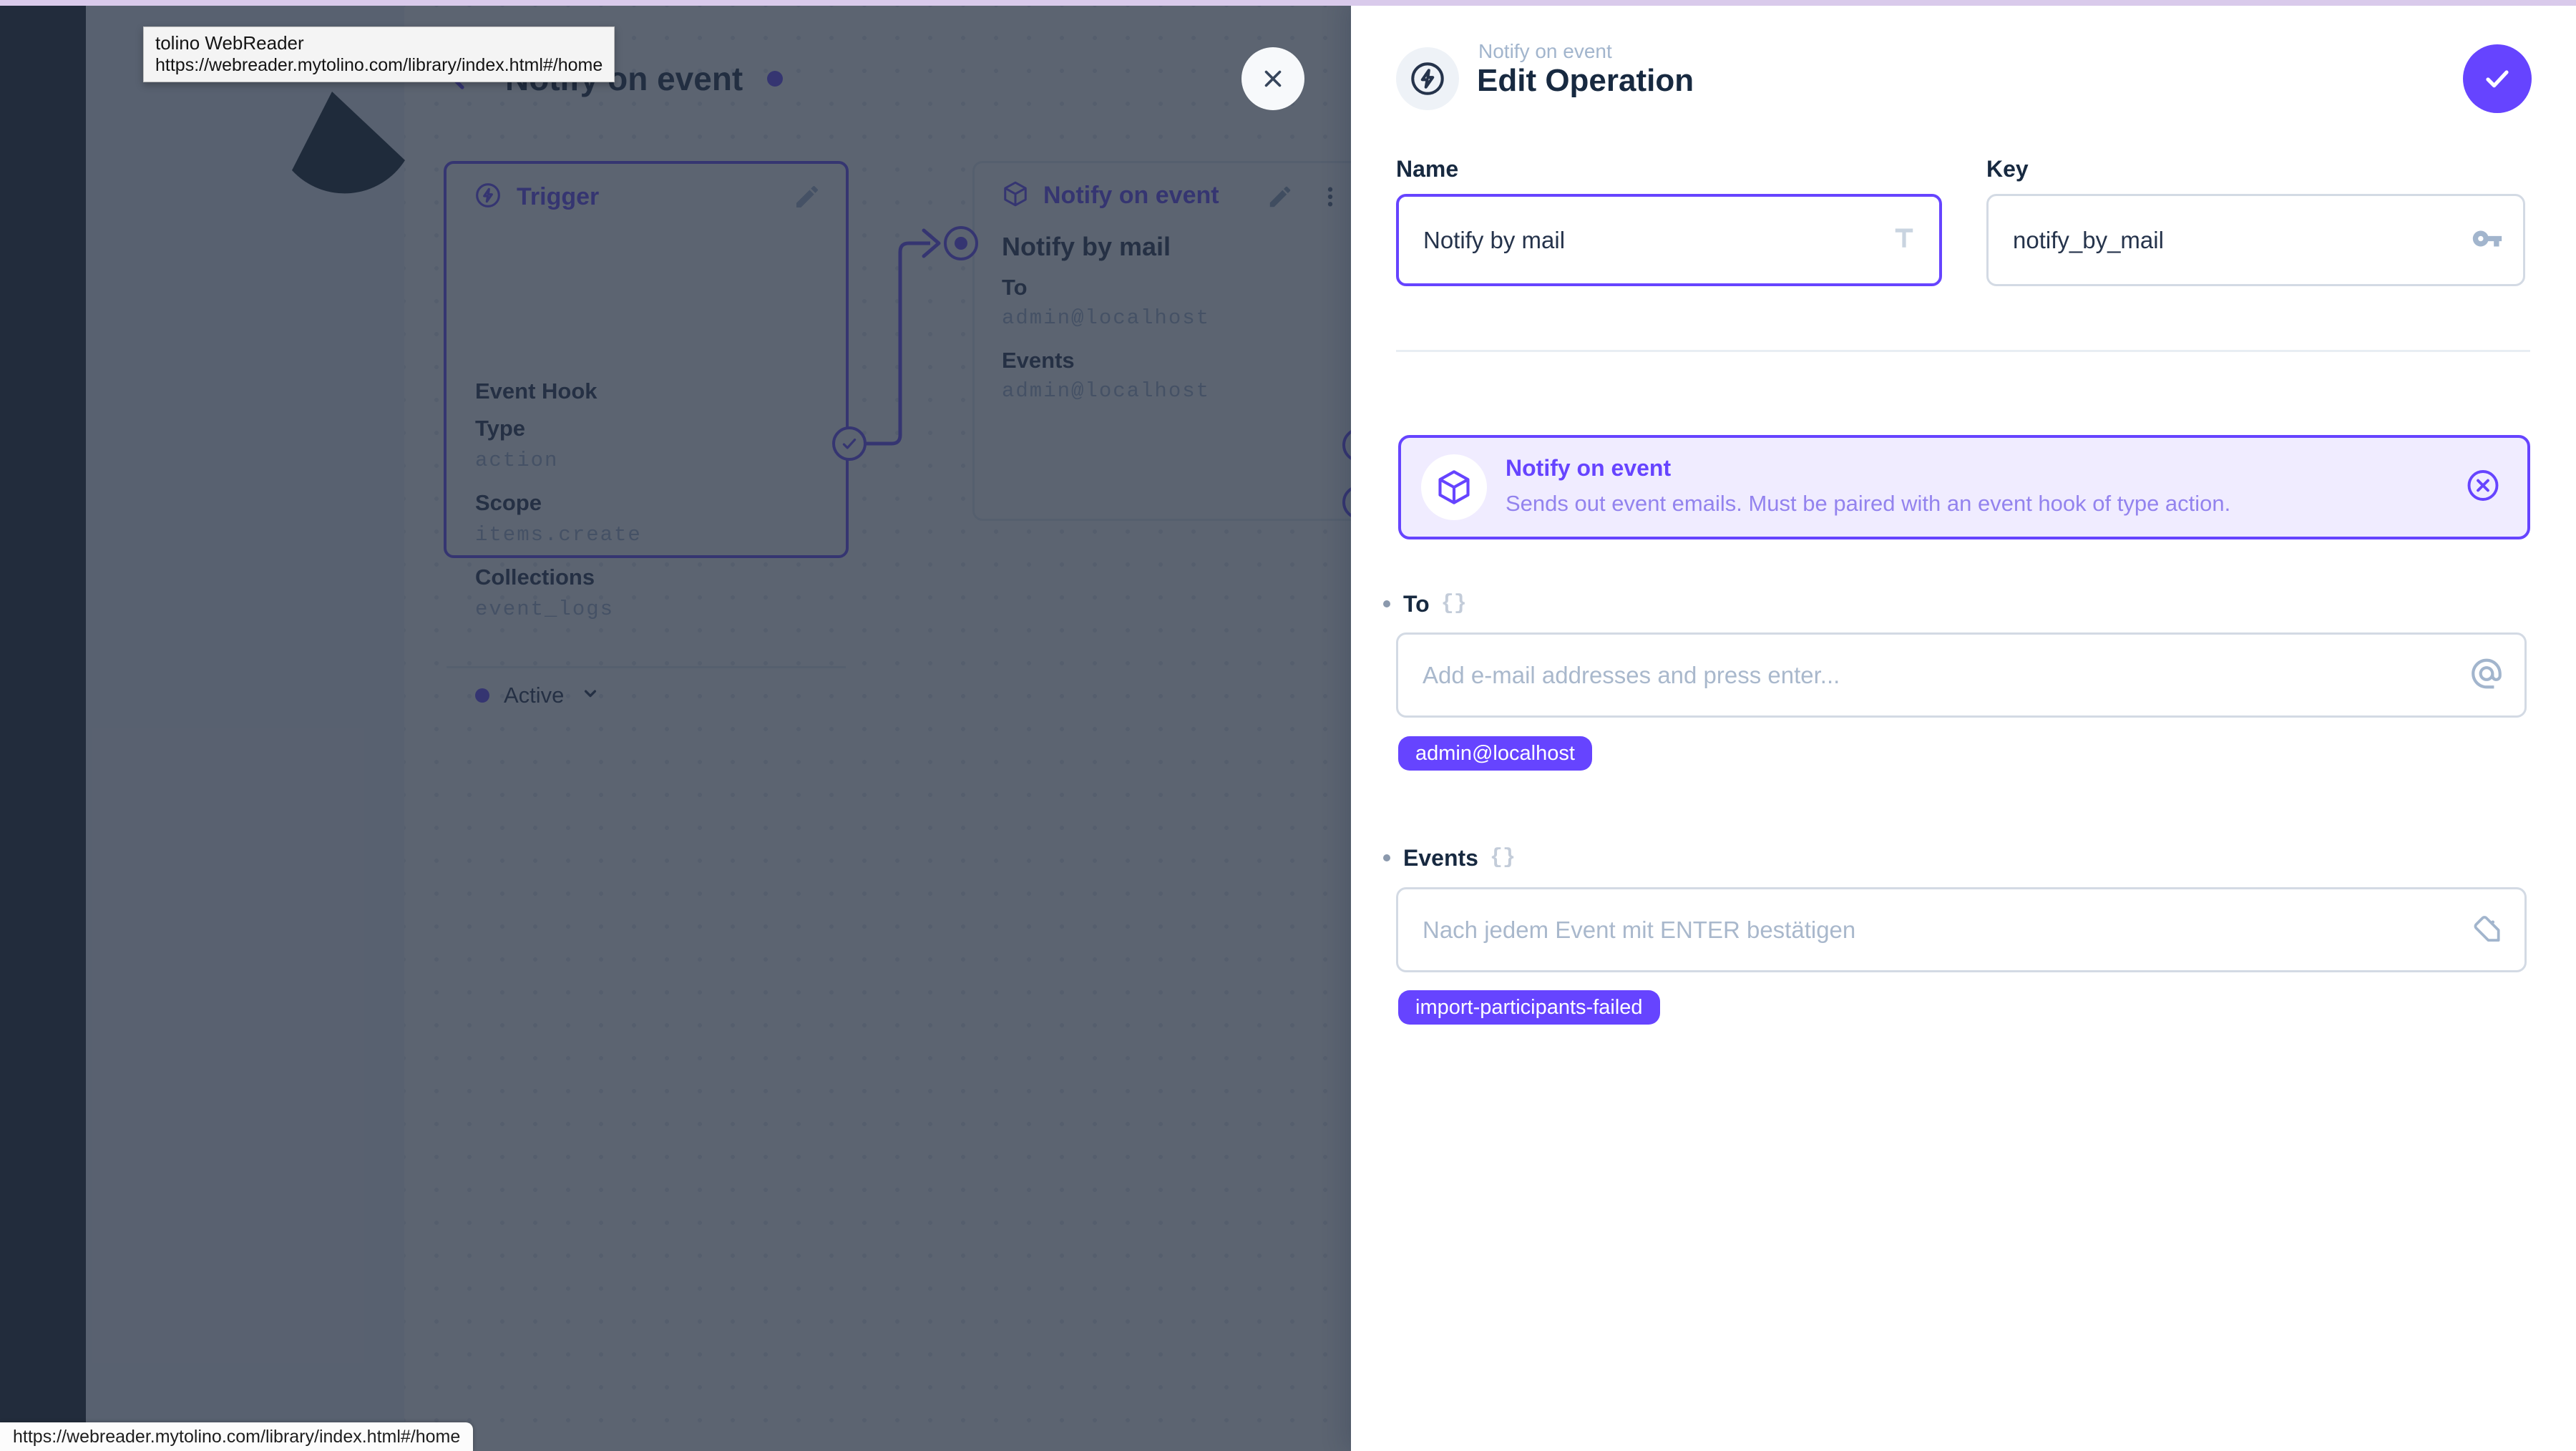 This screenshot has height=1451, width=2576. Describe the element at coordinates (1440, 857) in the screenshot. I see `events-field-label: Events` at that location.